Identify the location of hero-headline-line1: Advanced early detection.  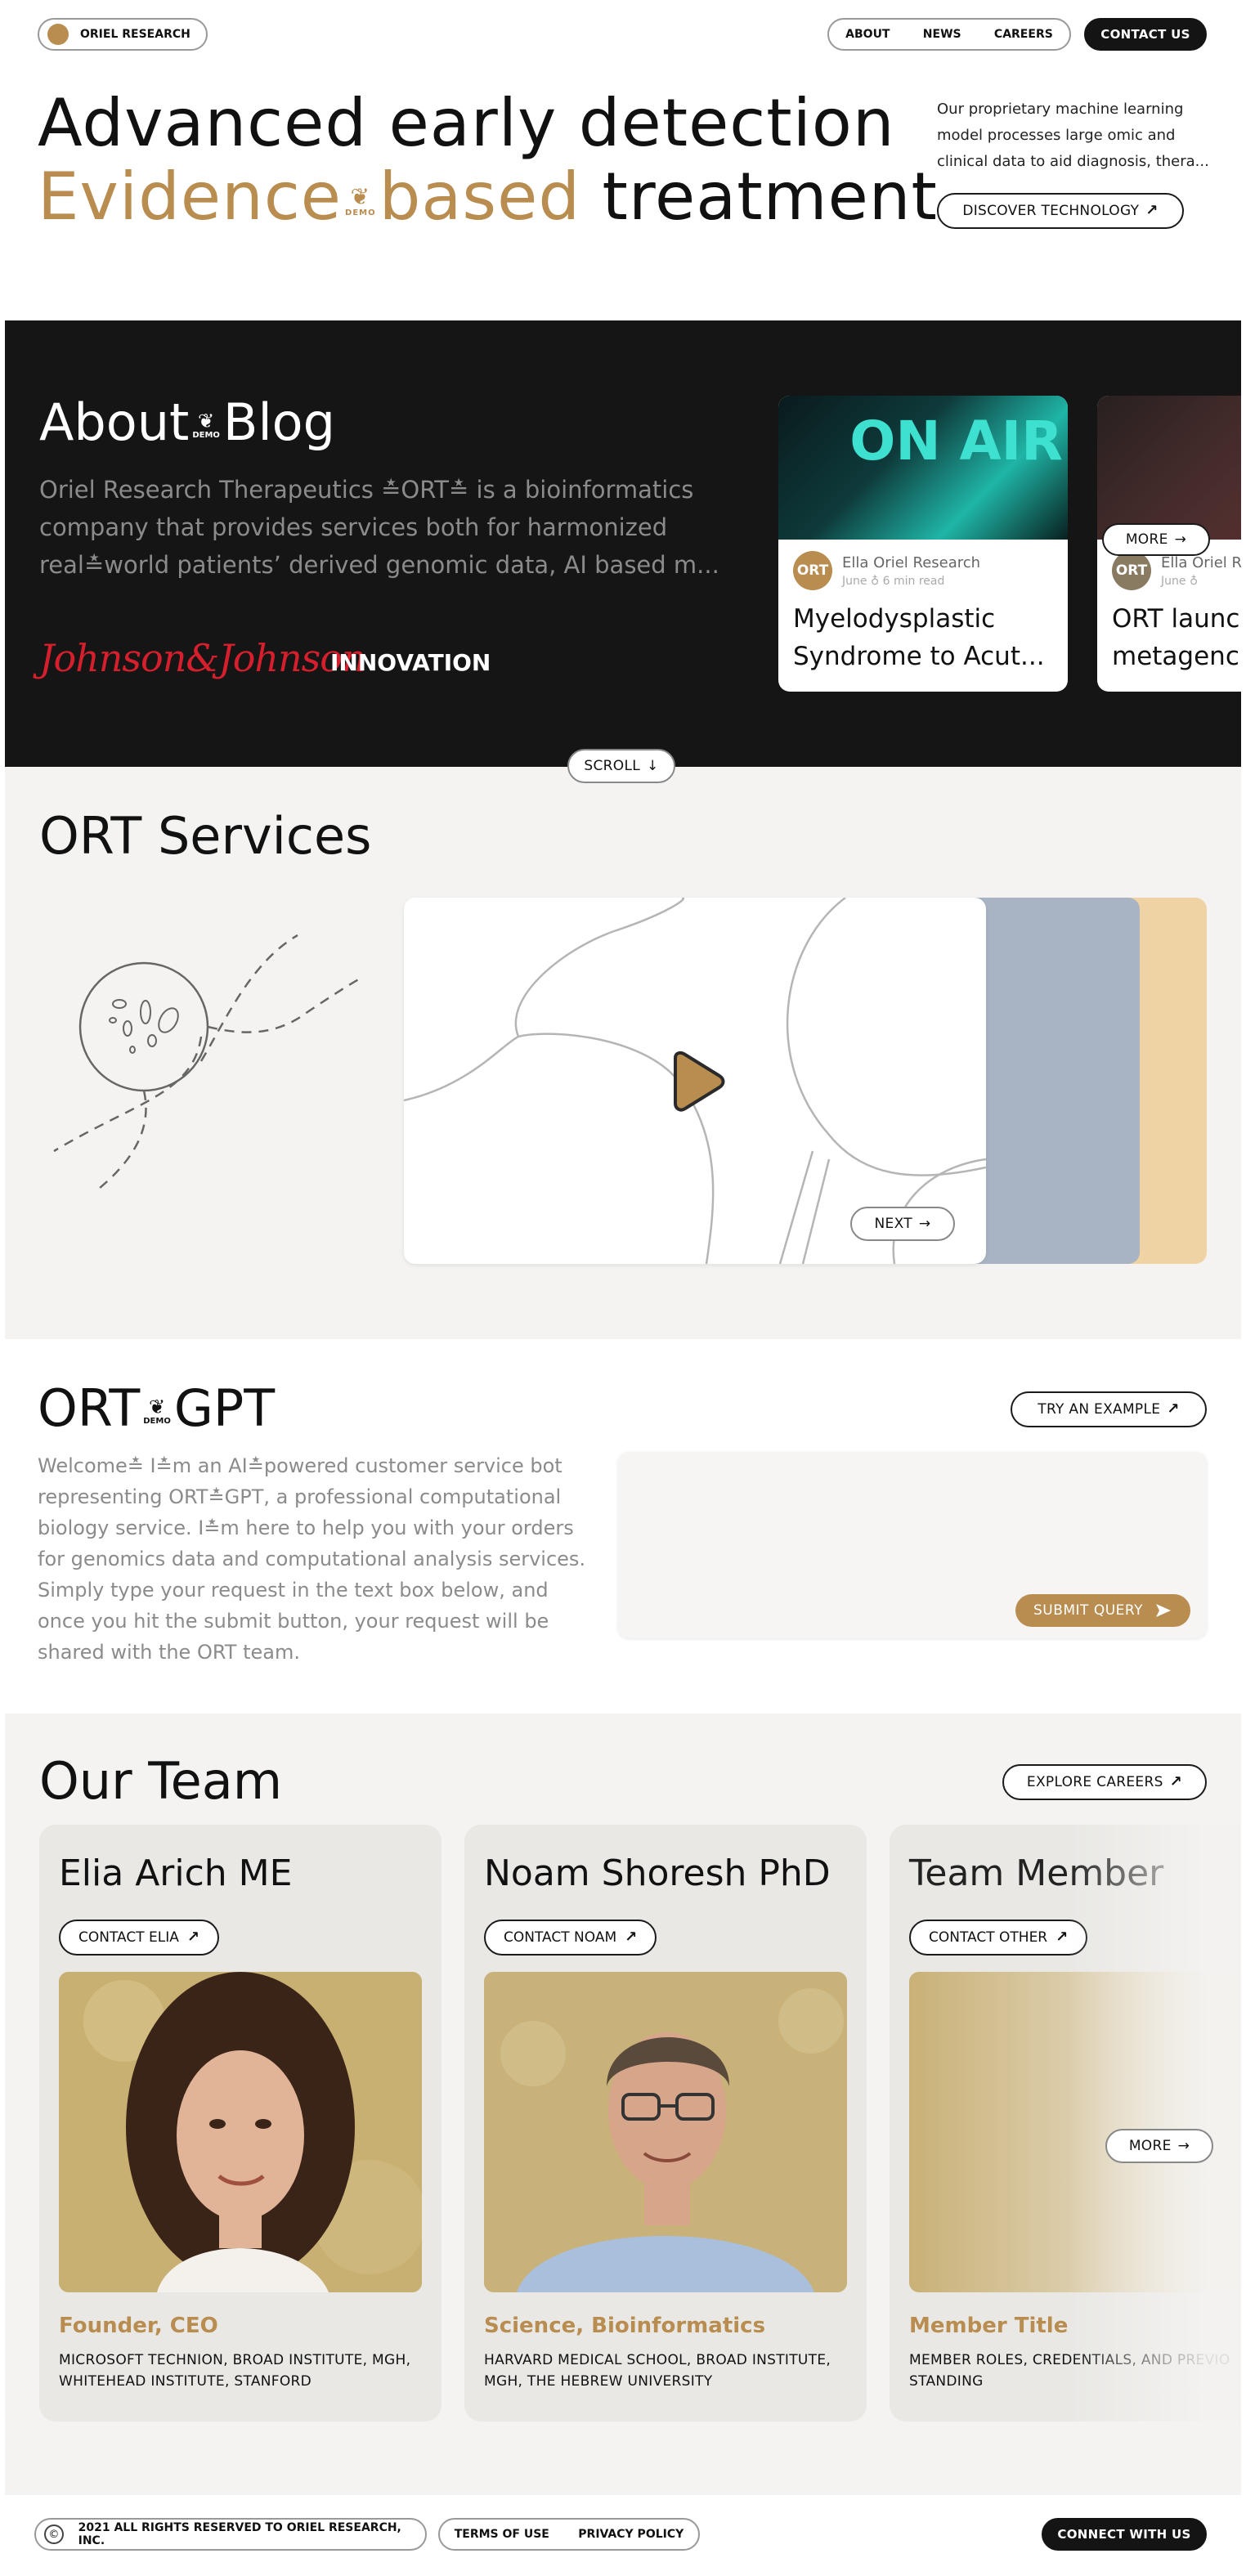
(466, 123).